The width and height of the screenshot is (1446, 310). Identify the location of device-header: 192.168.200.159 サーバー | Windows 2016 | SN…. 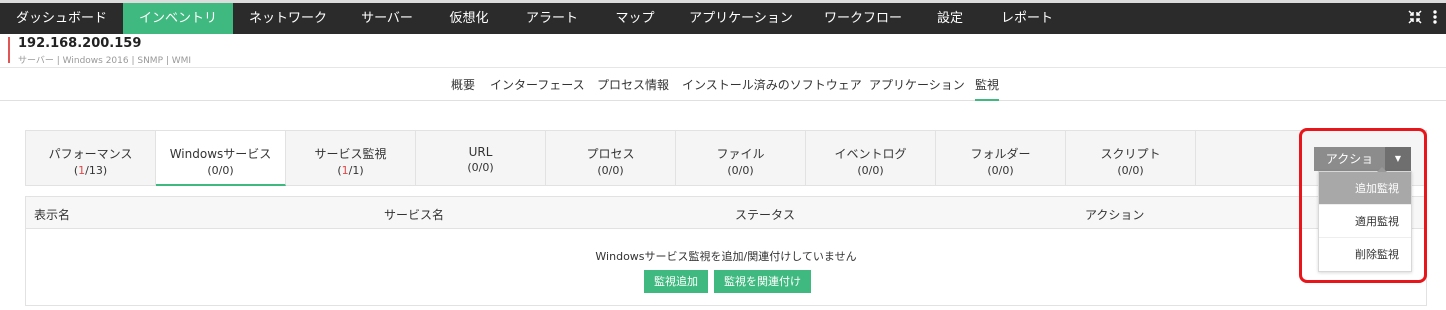
(723, 51).